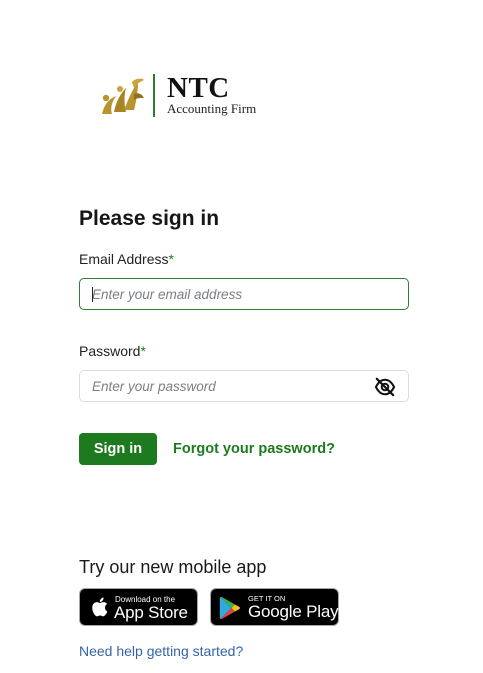 The height and width of the screenshot is (673, 483). I want to click on forgot-password-link: Forgot your password?, so click(254, 449).